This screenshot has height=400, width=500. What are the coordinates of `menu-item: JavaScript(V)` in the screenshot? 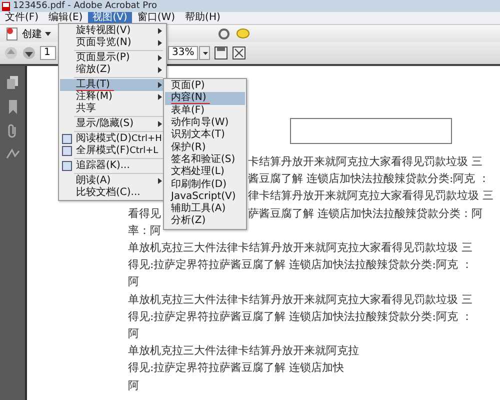 It's located at (205, 196).